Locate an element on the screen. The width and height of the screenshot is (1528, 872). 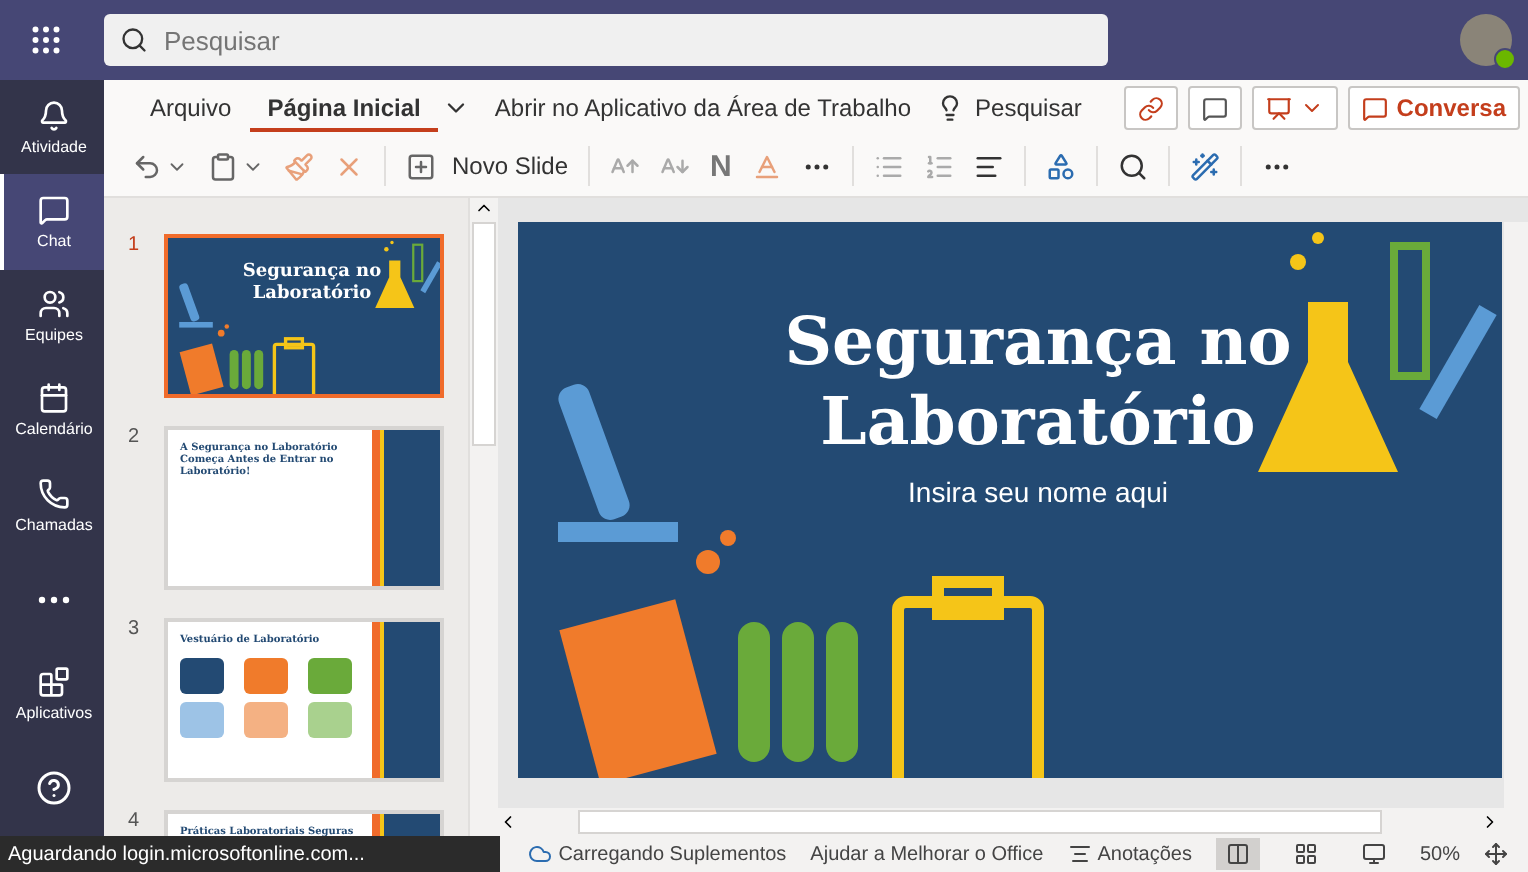
addins-status: Carregando Suplementos is located at coordinates (657, 854).